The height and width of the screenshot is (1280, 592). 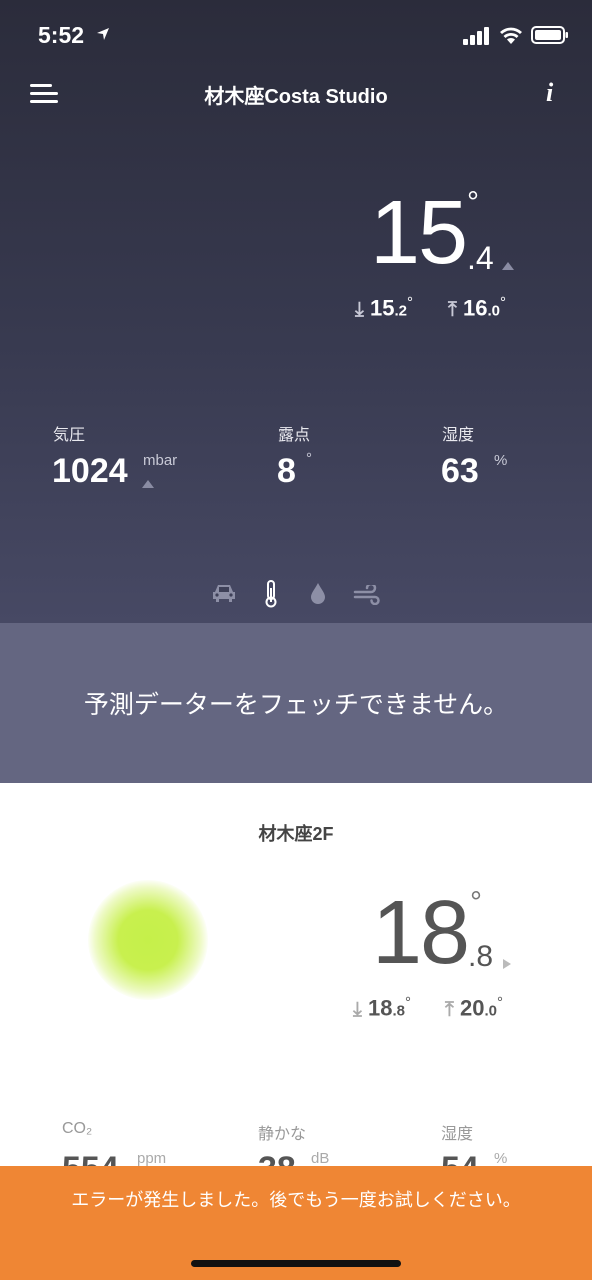 I want to click on dewpoint-label: 露点, so click(x=294, y=435).